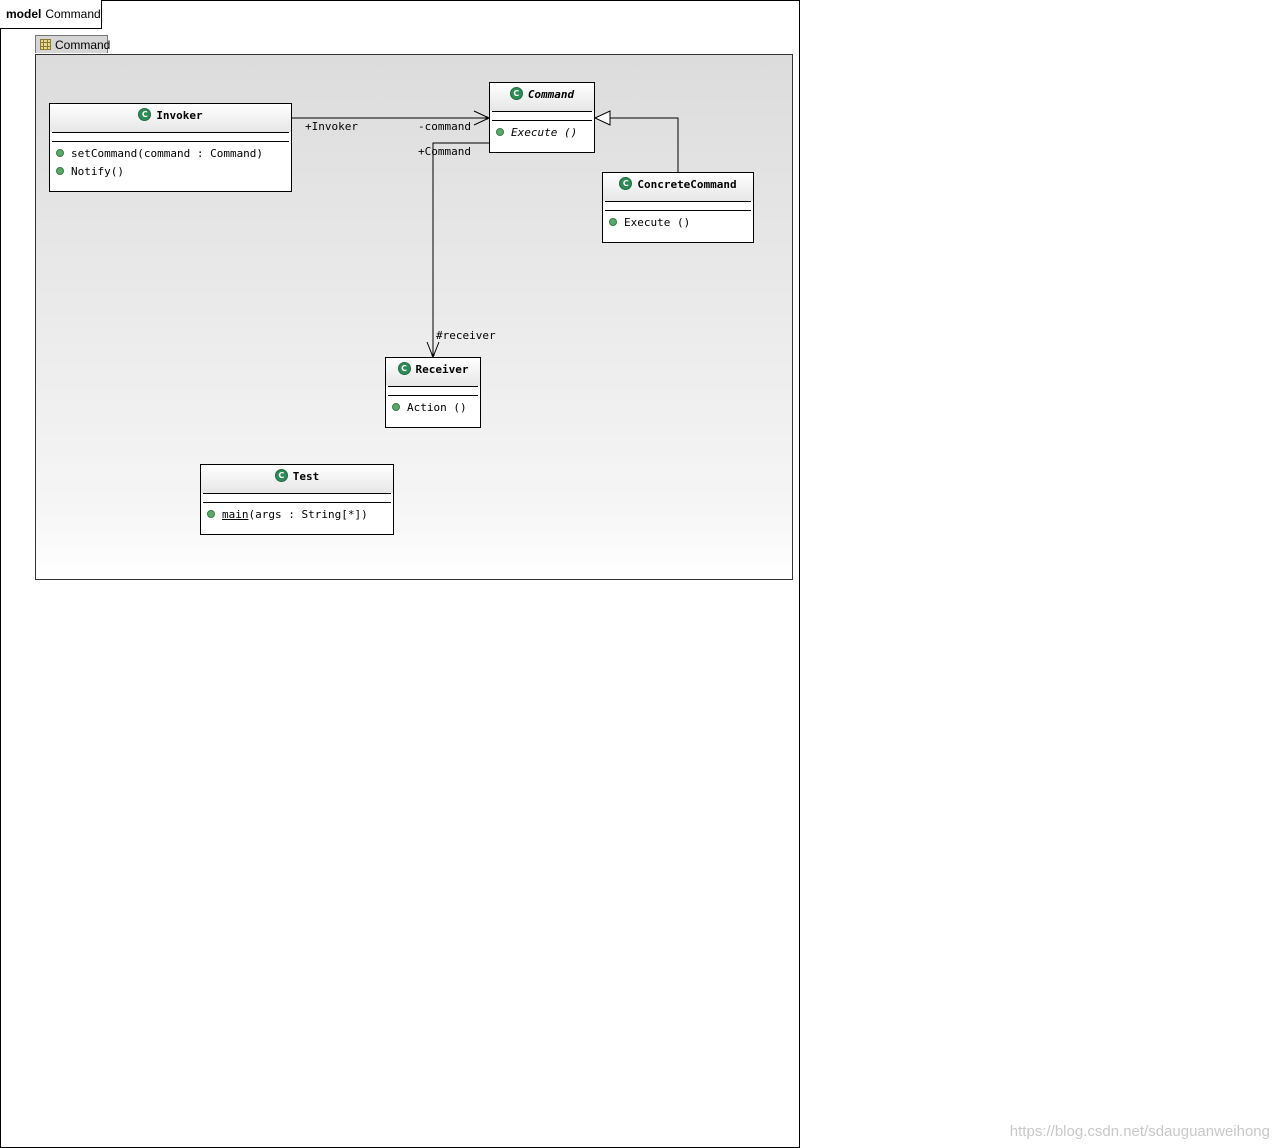  I want to click on watermark: https://blog.csdn.net/sdauguanweihong, so click(1139, 1131).